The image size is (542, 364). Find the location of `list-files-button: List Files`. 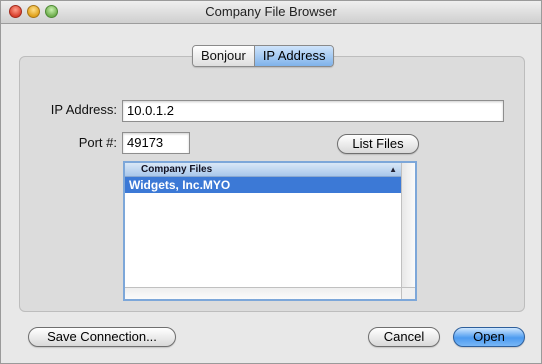

list-files-button: List Files is located at coordinates (378, 144).